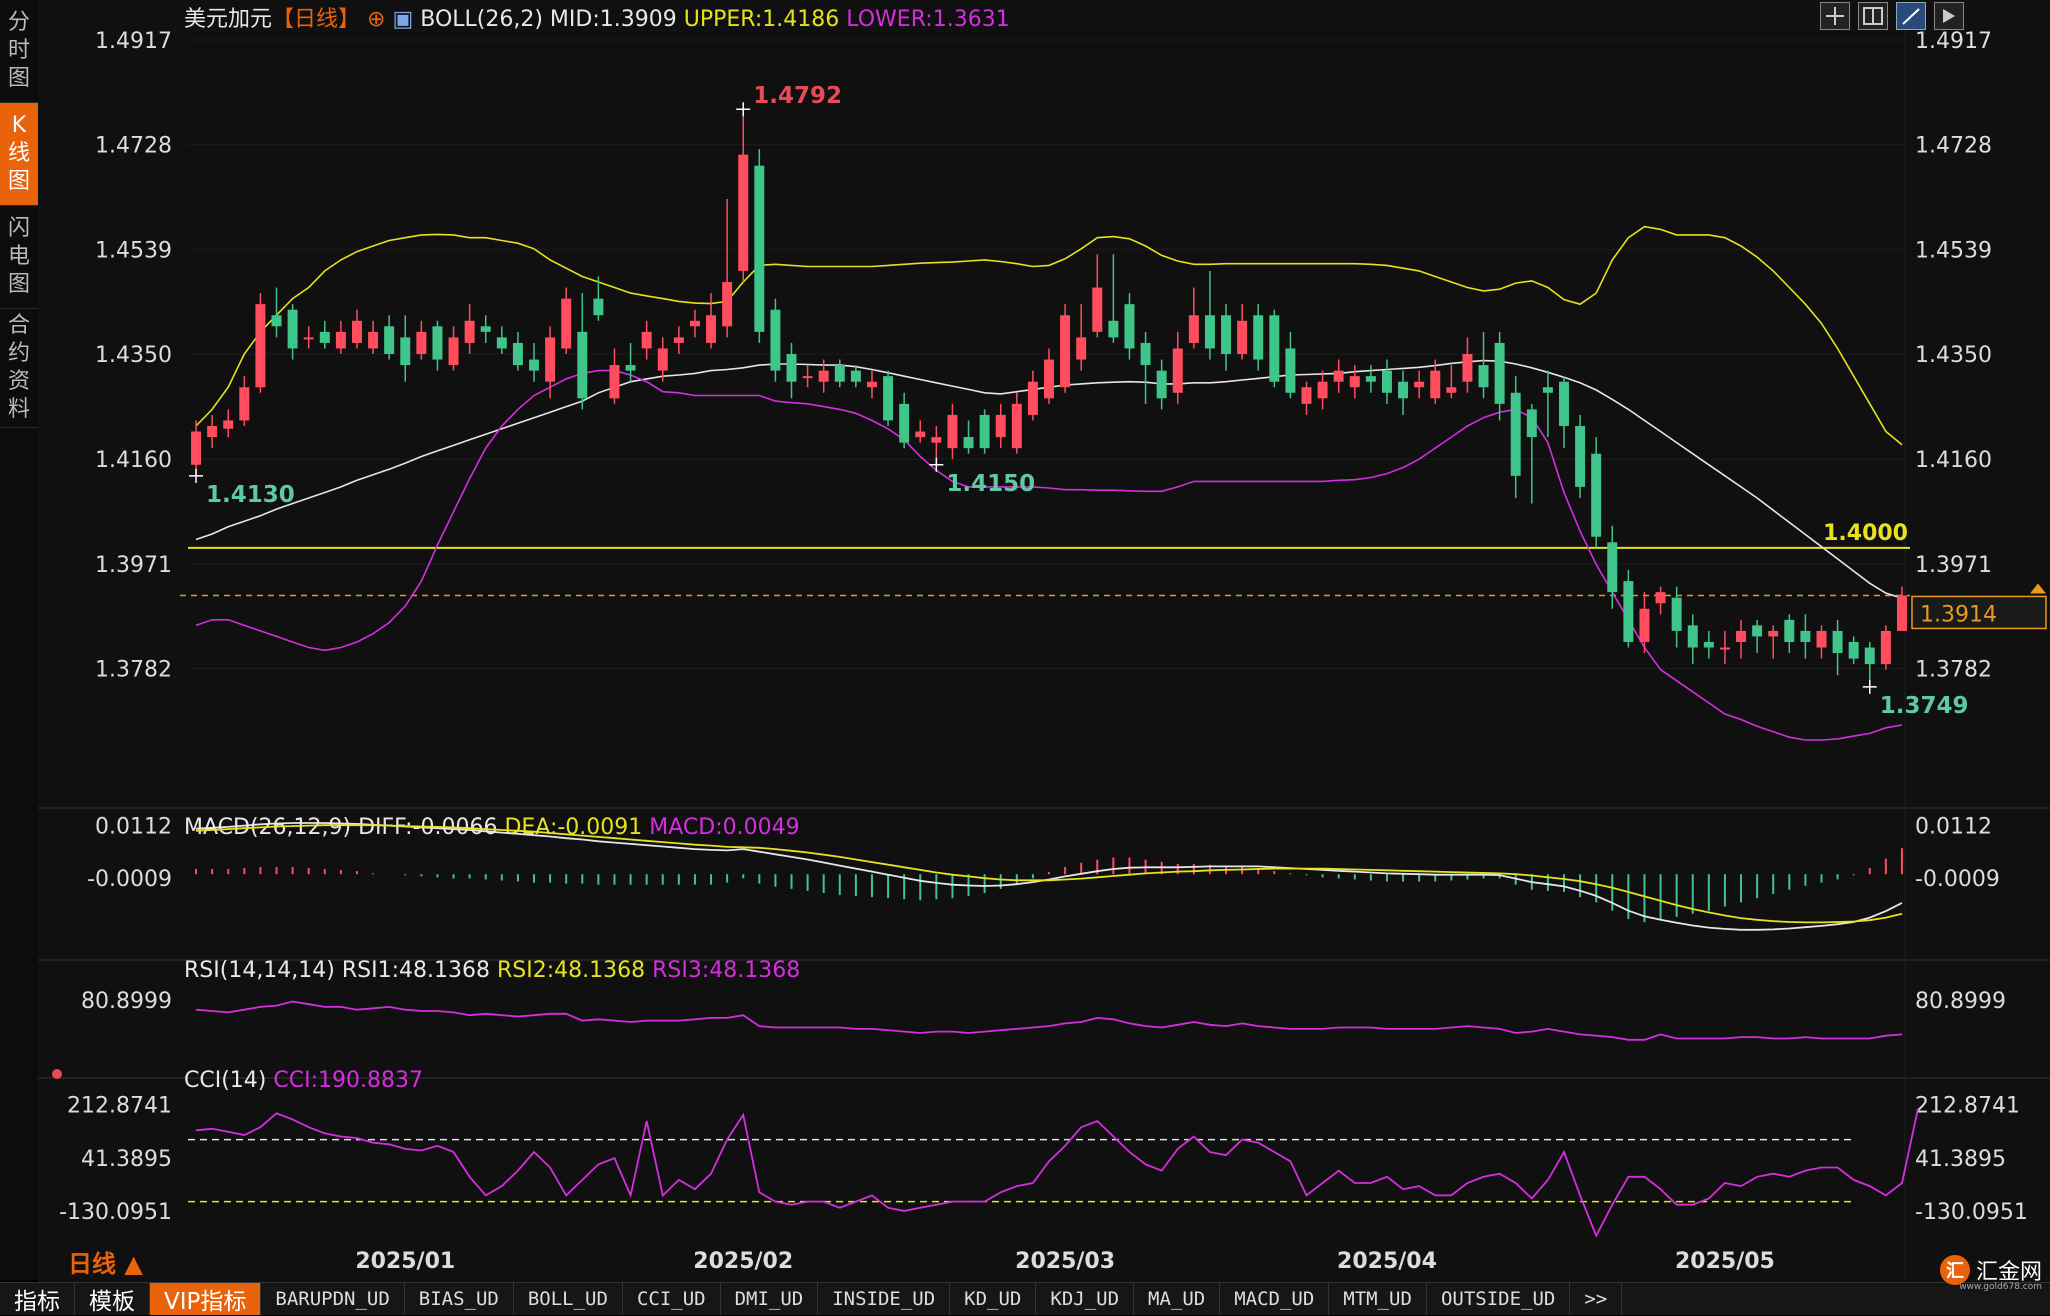  What do you see at coordinates (1953, 146) in the screenshot?
I see `price-tick-right: 1.4728` at bounding box center [1953, 146].